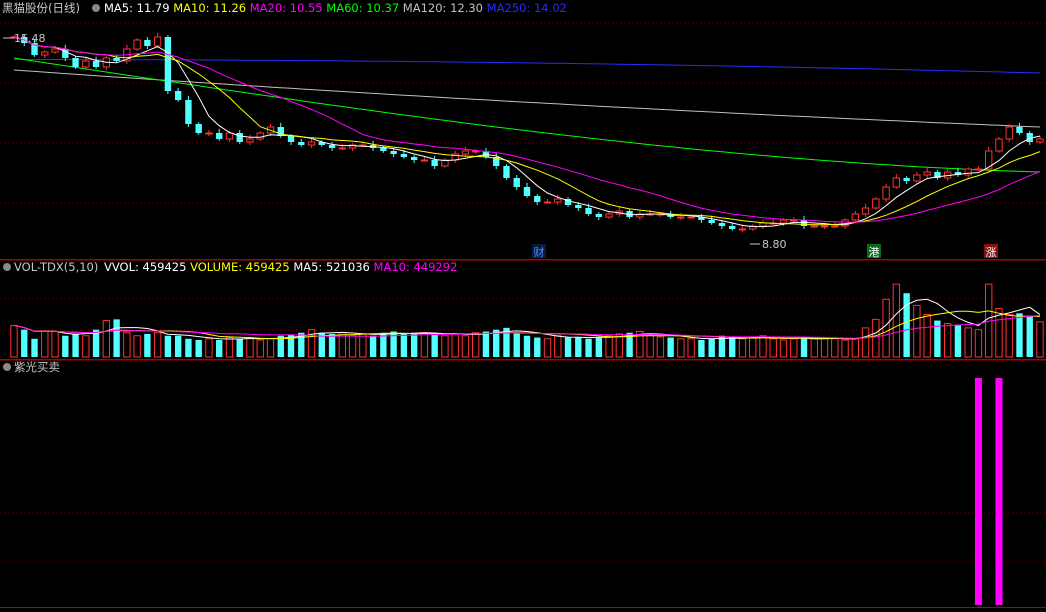 The image size is (1046, 612). Describe the element at coordinates (37, 367) in the screenshot. I see `indicator-pane-title: 紫光买卖` at that location.